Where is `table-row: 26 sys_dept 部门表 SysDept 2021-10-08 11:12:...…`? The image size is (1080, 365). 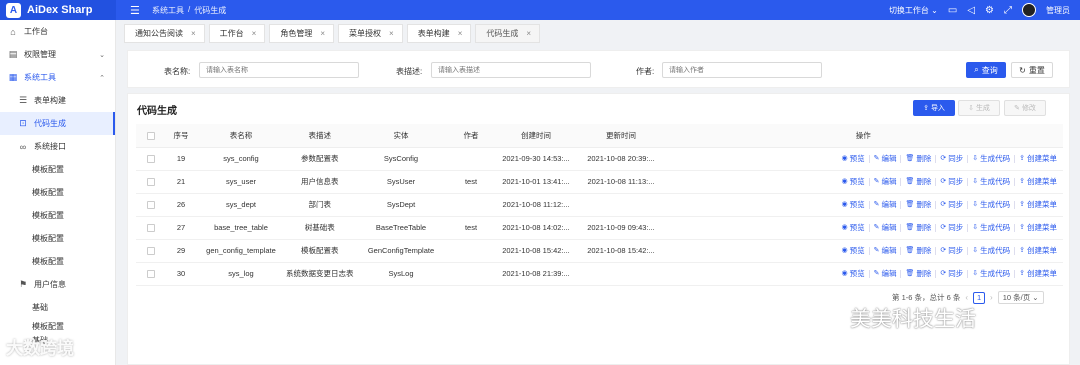
table-row: 26 sys_dept 部门表 SysDept 2021-10-08 11:12:...… is located at coordinates (599, 205).